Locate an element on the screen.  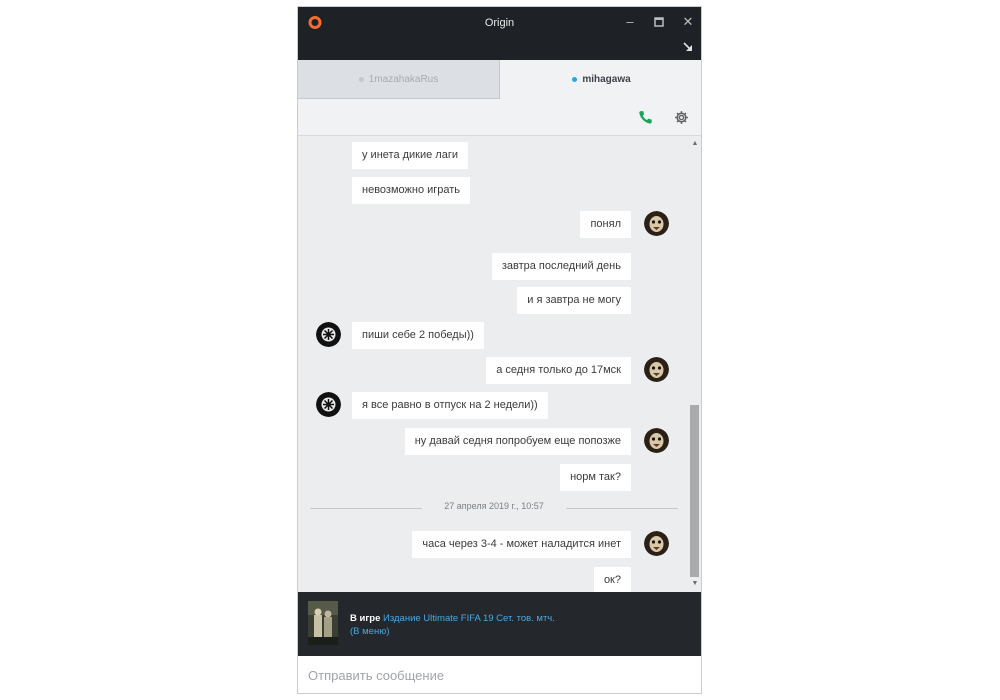
tab-mihagawa: mihagawa is located at coordinates (600, 79).